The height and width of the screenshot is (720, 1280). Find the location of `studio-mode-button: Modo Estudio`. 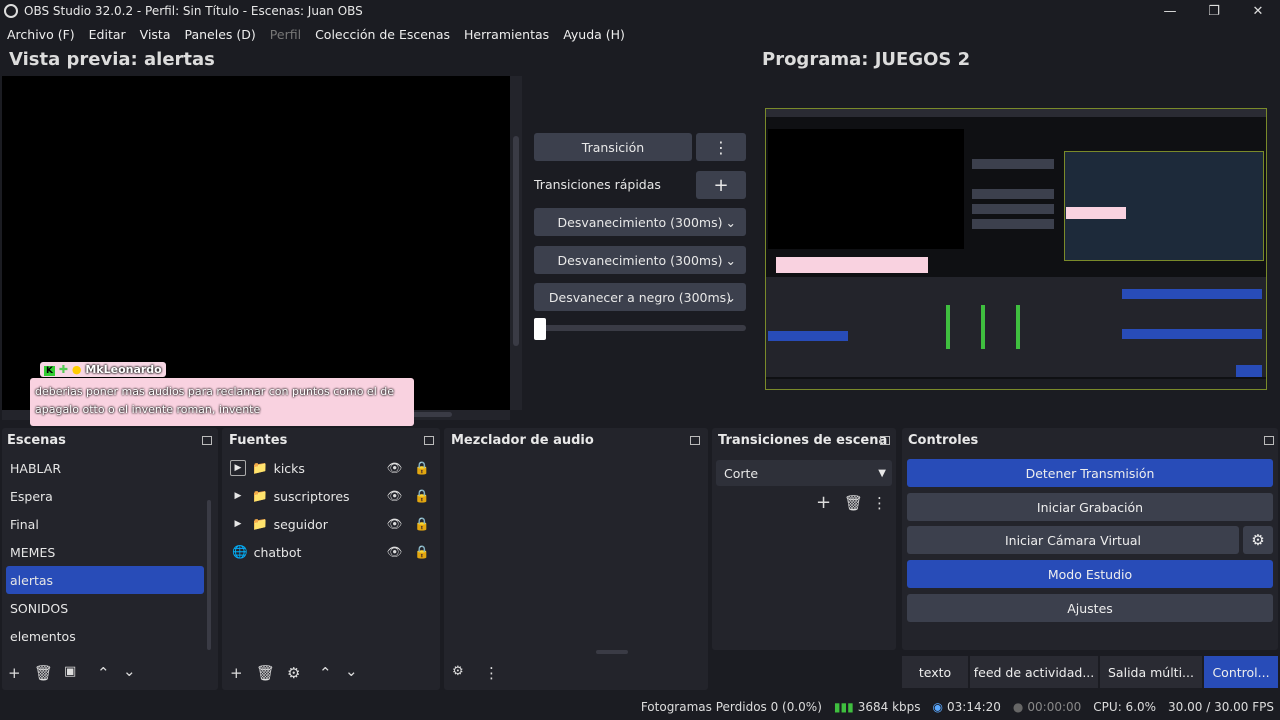

studio-mode-button: Modo Estudio is located at coordinates (1090, 574).